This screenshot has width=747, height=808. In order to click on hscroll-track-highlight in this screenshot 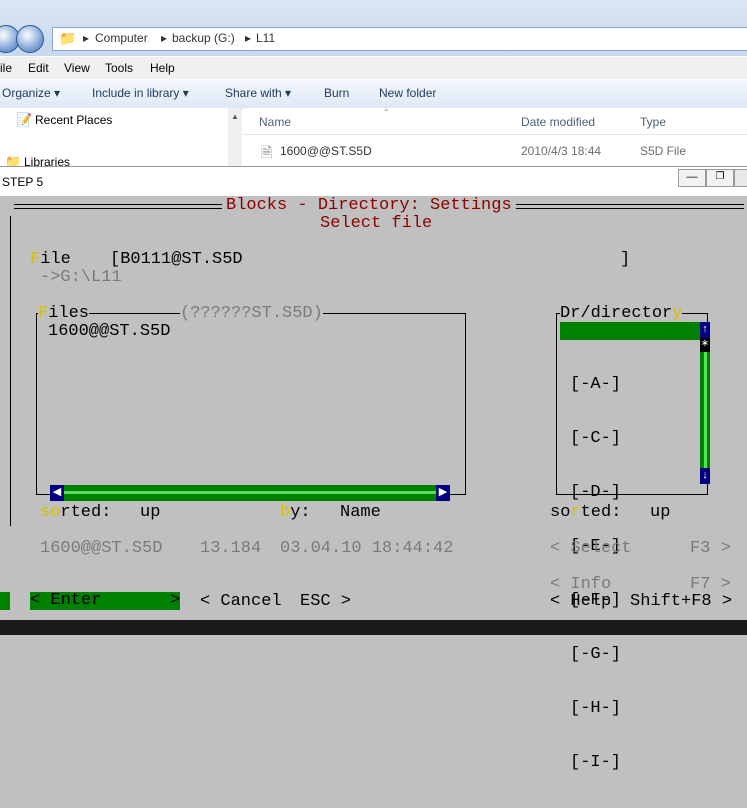, I will do `click(250, 492)`.